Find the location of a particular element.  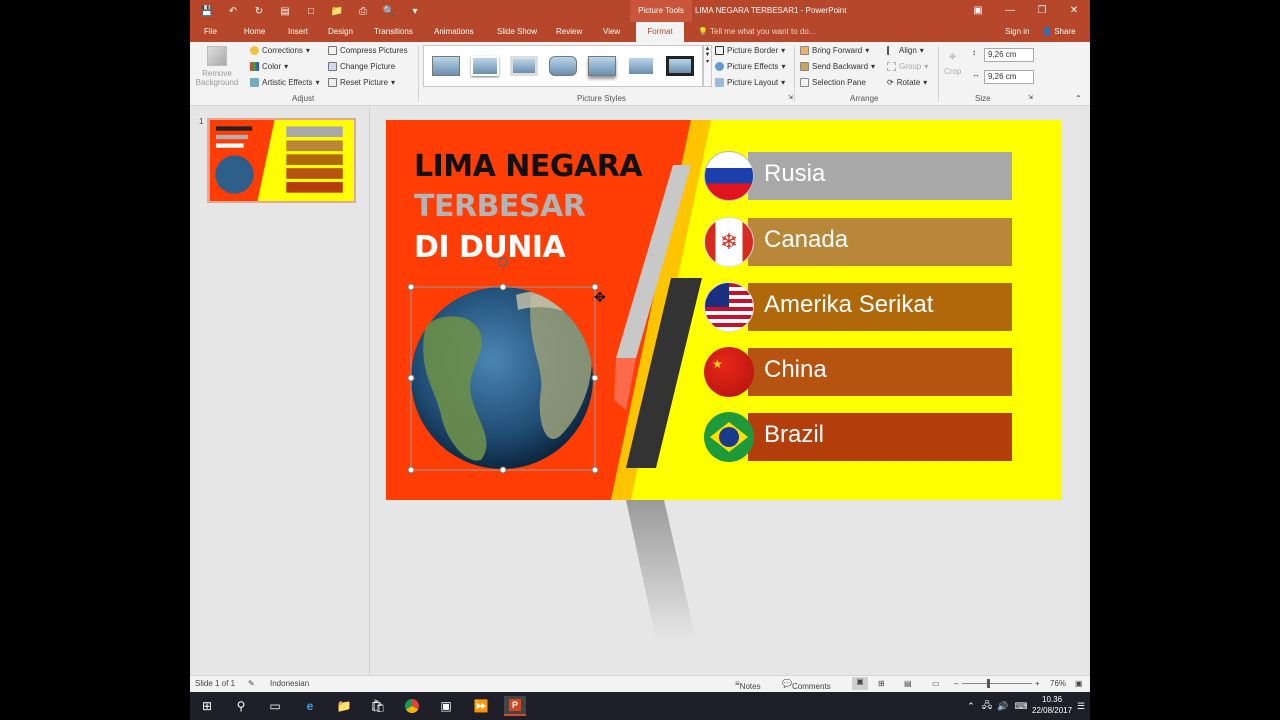

keyboard-icon: ⌨ is located at coordinates (1021, 706).